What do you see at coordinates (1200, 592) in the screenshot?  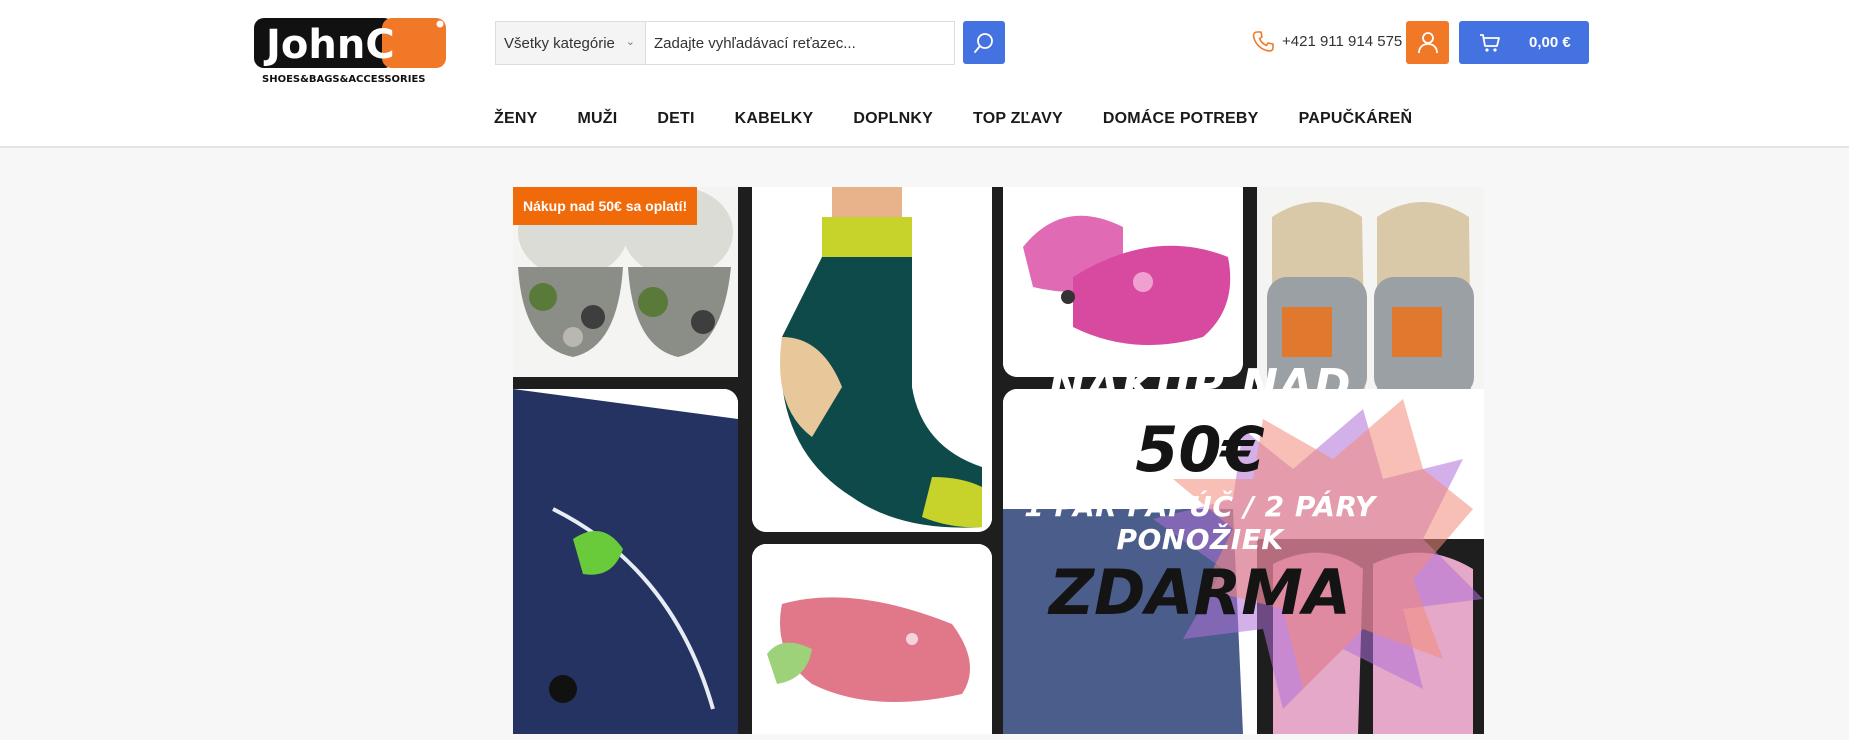 I see `promo-line-4: ZDARMA` at bounding box center [1200, 592].